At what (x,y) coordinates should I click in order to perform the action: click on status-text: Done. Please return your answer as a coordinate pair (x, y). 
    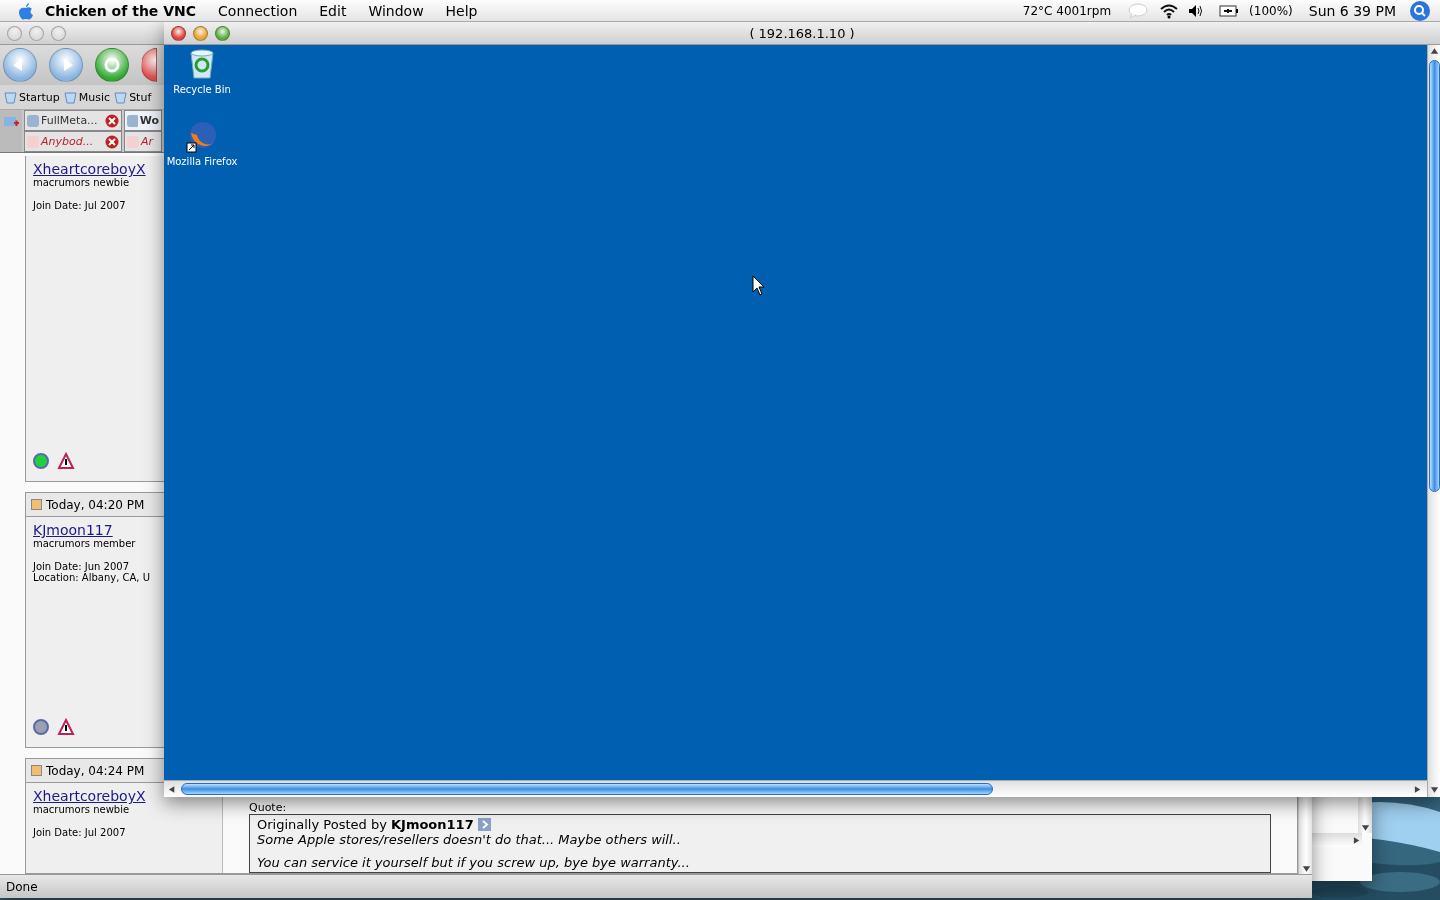
    Looking at the image, I should click on (22, 886).